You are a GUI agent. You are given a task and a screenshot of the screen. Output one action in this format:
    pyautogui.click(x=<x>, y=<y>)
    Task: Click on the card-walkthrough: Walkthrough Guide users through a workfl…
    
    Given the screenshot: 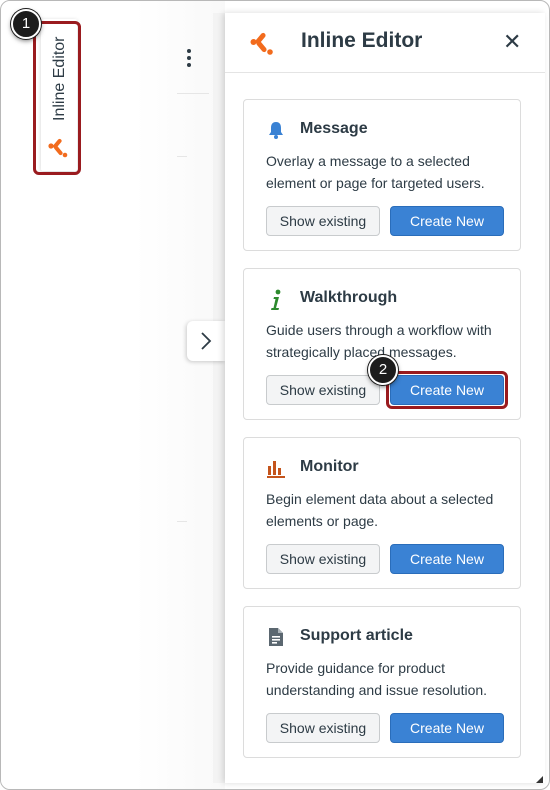 What is the action you would take?
    pyautogui.click(x=382, y=344)
    